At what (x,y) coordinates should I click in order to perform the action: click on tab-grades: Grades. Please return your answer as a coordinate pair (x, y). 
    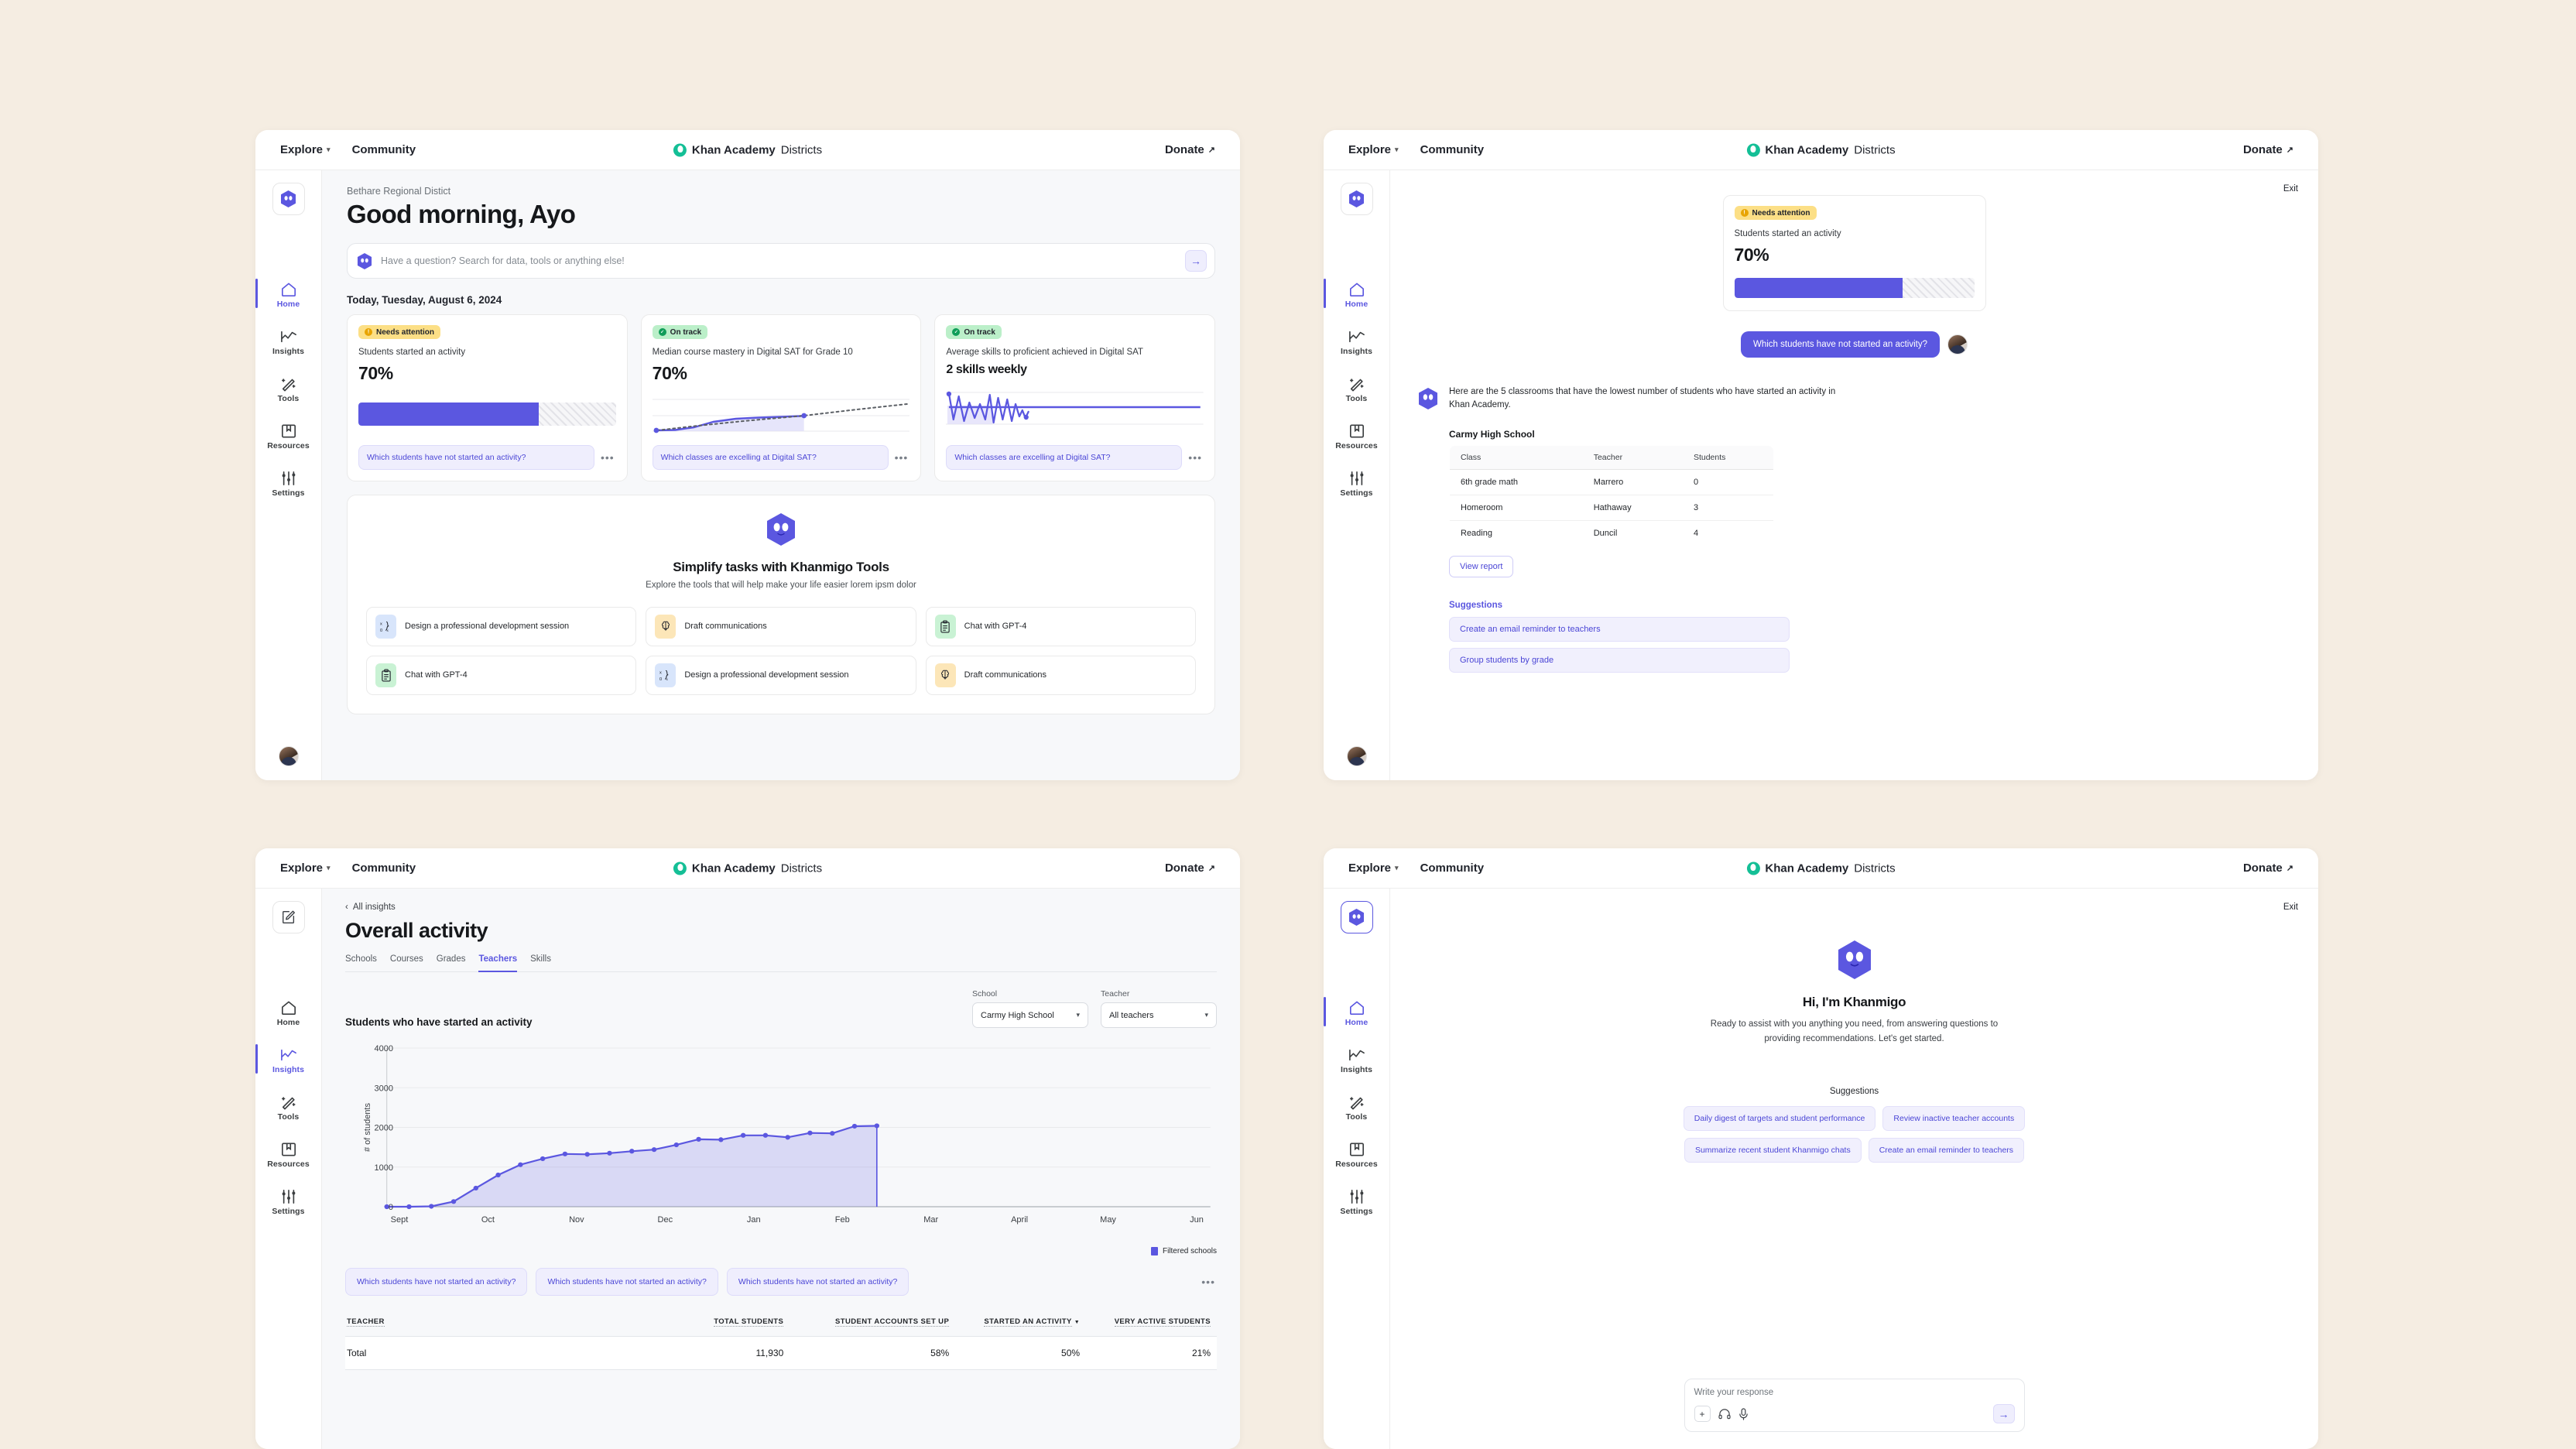
    Looking at the image, I should click on (452, 963).